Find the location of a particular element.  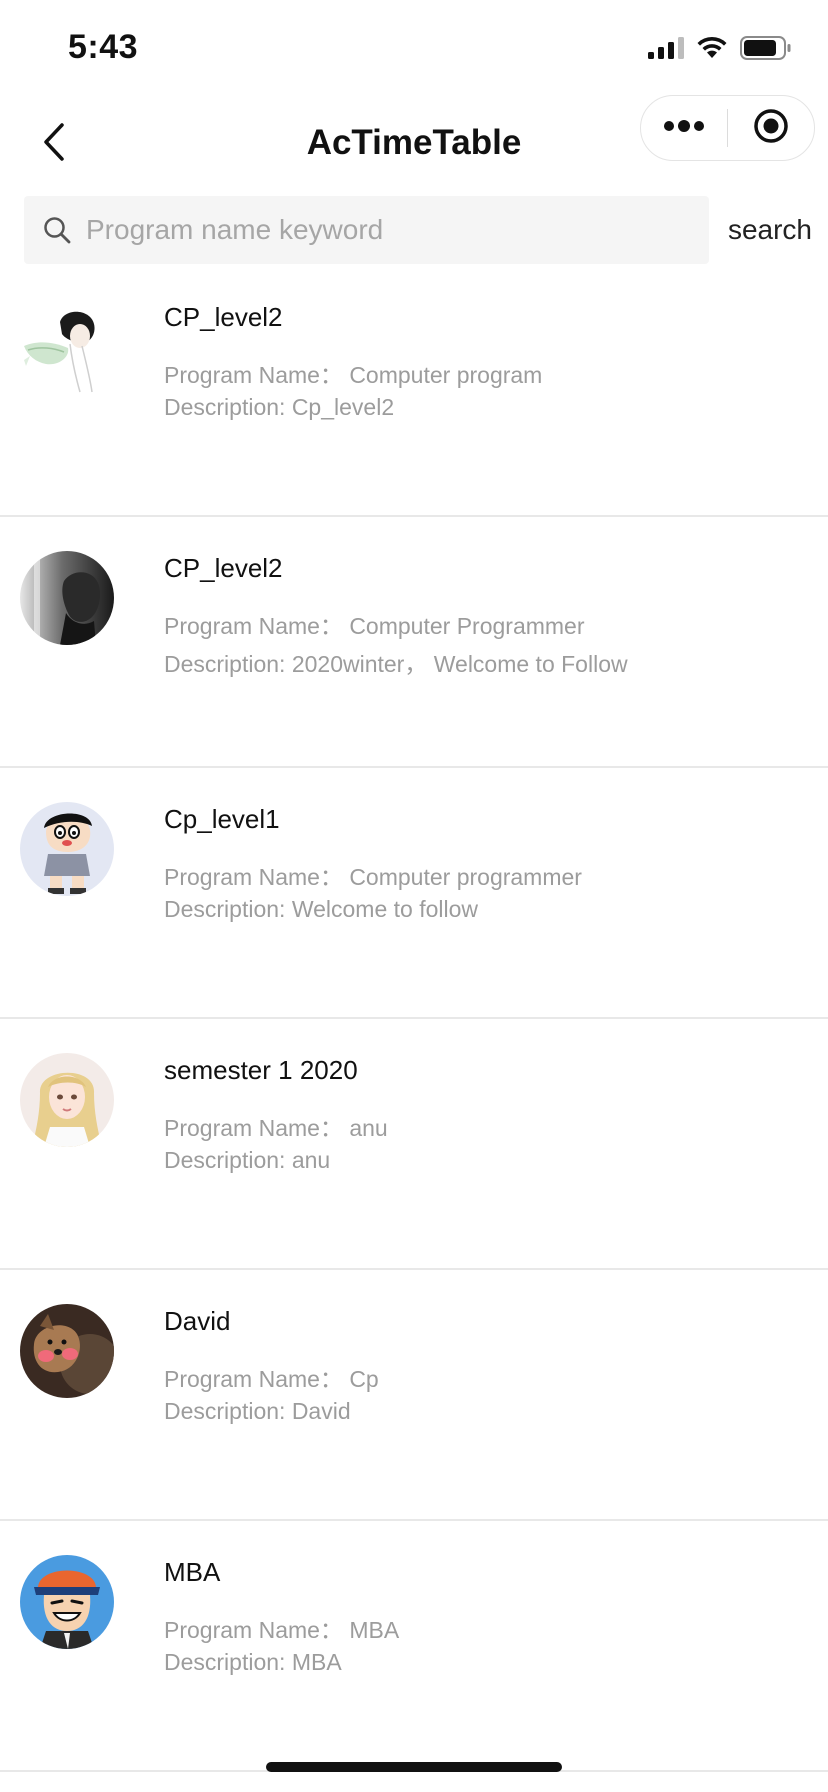

status-time: 5:43 is located at coordinates (103, 47).